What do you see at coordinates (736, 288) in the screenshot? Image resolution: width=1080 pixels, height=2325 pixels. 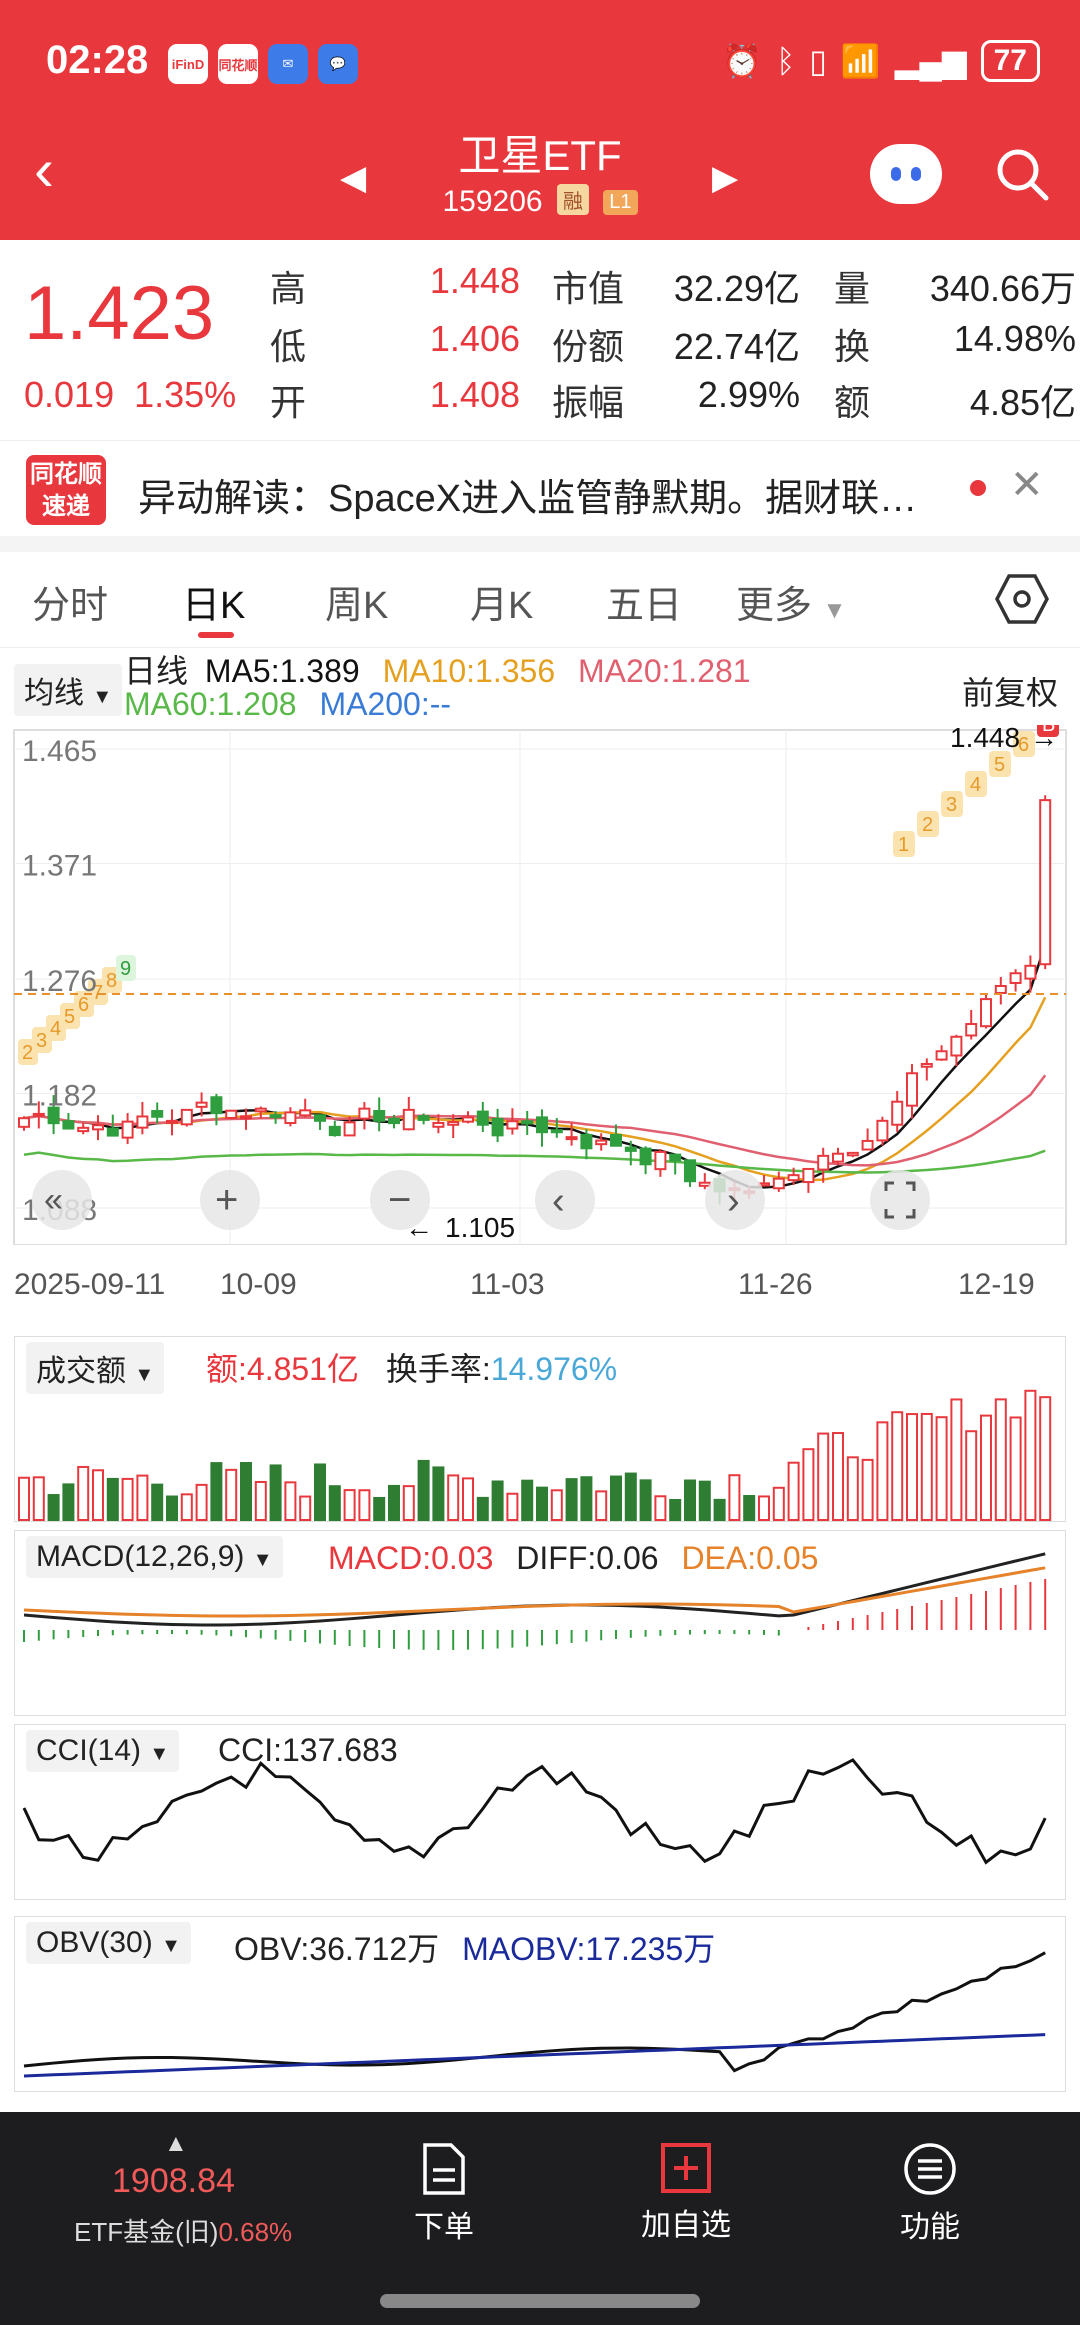 I see `market-cap-value: 32.29亿` at bounding box center [736, 288].